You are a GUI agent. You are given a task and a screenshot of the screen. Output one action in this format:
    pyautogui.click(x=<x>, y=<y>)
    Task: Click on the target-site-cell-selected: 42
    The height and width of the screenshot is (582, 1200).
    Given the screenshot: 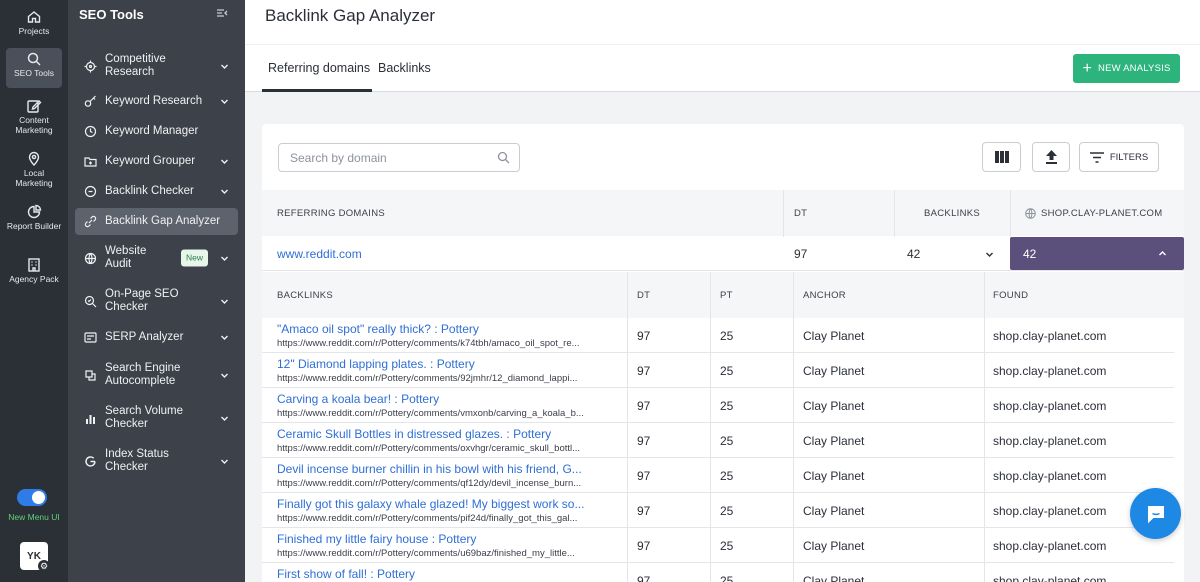 What is the action you would take?
    pyautogui.click(x=1097, y=253)
    